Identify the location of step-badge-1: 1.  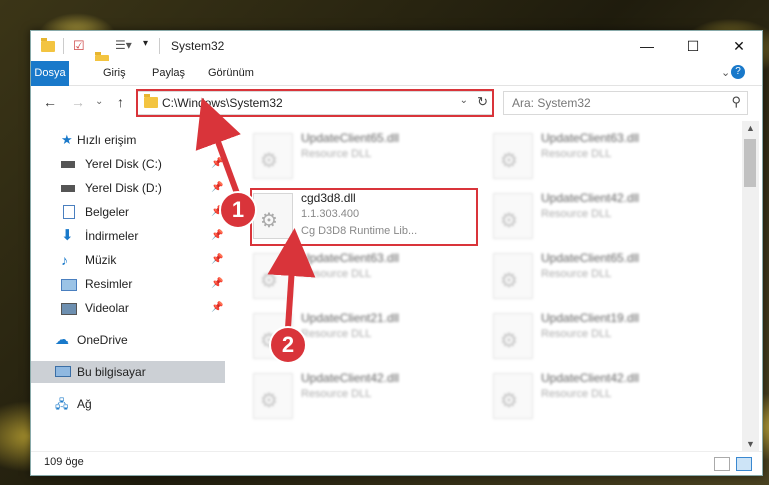
(238, 210).